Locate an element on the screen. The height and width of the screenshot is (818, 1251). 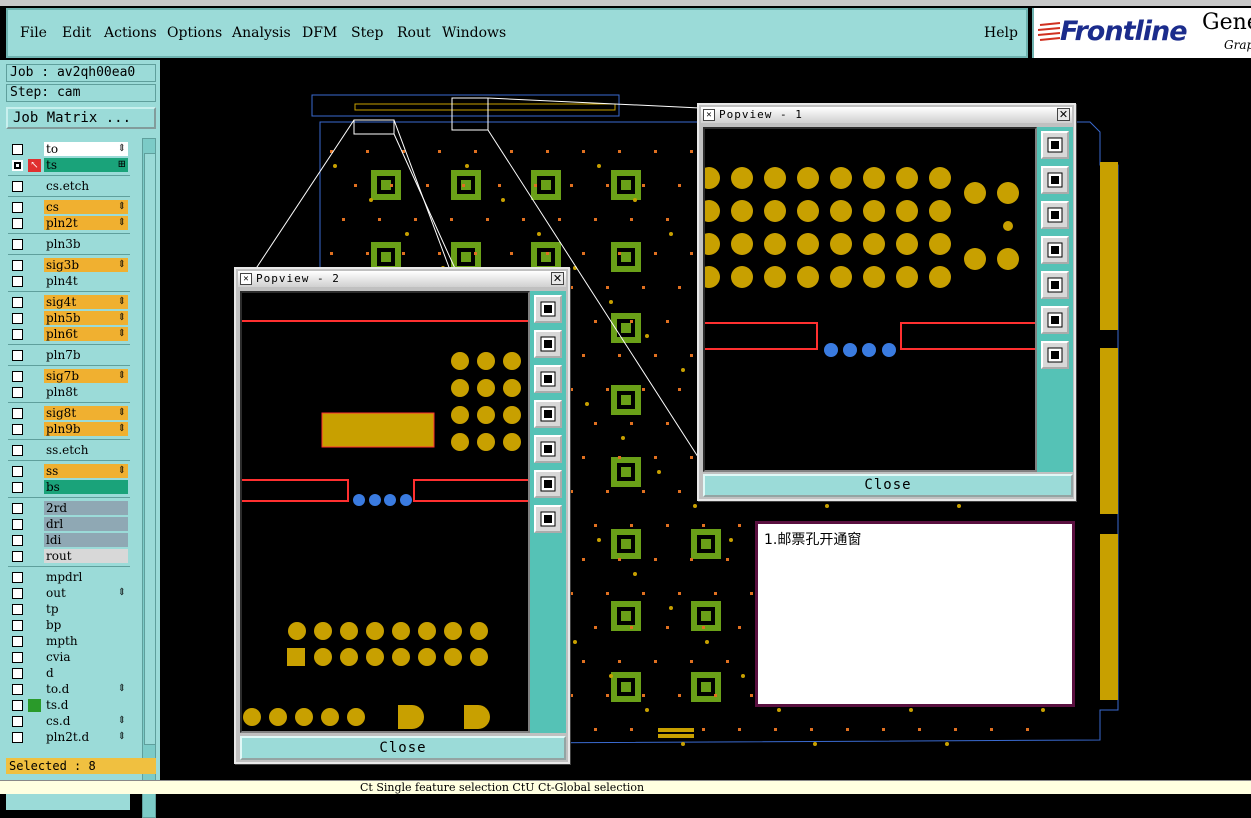
menu-actions: Actions is located at coordinates (130, 33).